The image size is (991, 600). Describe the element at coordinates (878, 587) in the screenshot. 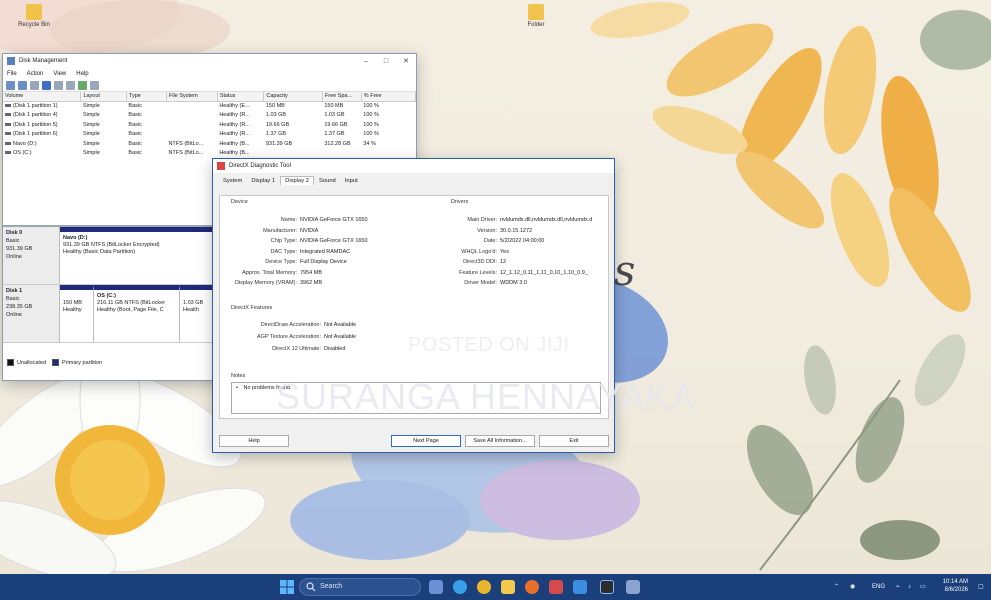

I see `language-indicator: ENG` at that location.